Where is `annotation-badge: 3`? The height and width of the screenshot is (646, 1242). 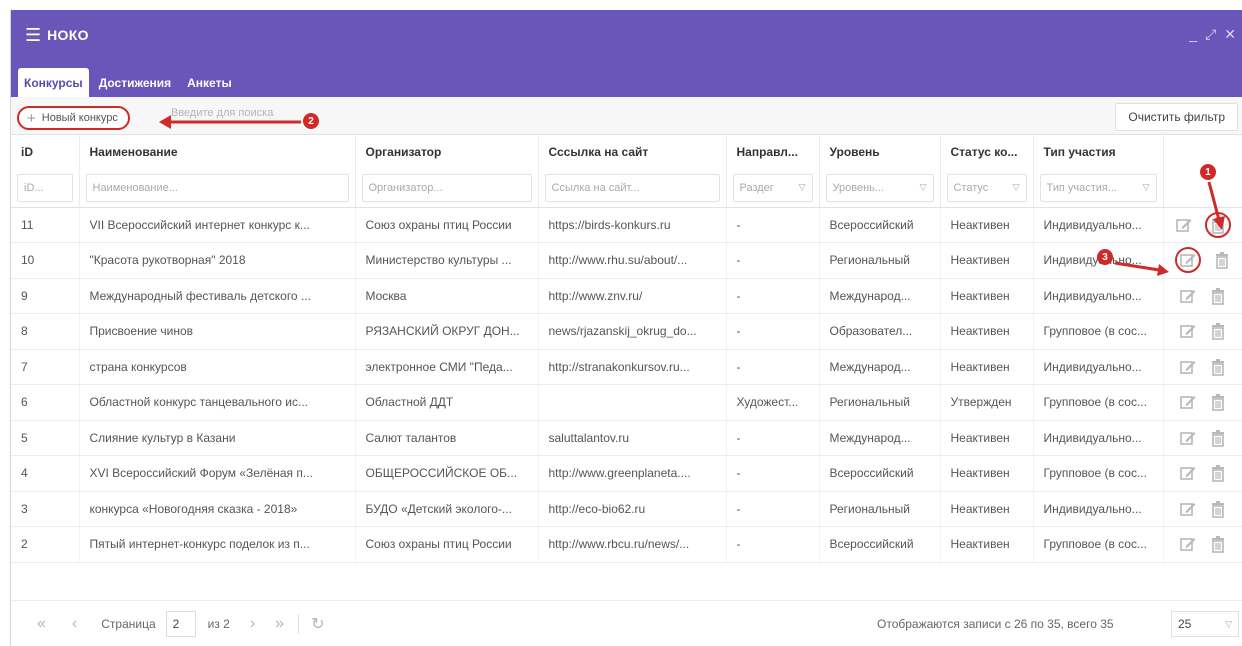
annotation-badge: 3 is located at coordinates (1105, 257).